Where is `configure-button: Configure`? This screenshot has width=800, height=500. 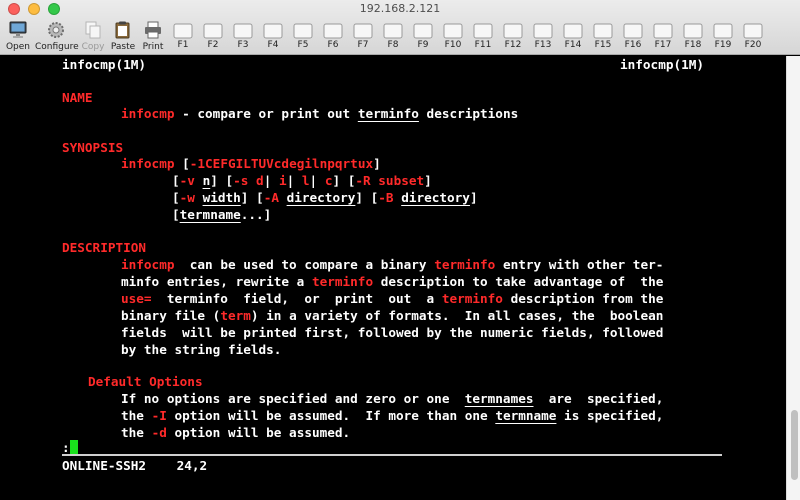
configure-button: Configure is located at coordinates (57, 36).